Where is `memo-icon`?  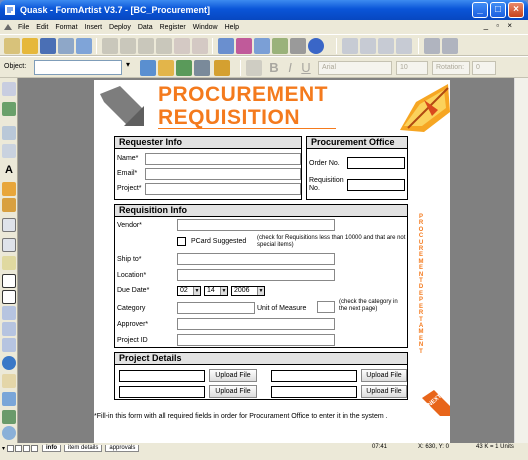
memo-icon is located at coordinates (9, 263).